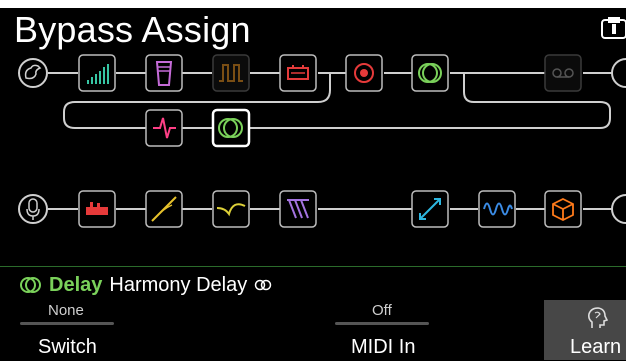  What do you see at coordinates (298, 73) in the screenshot?
I see `amp-icon` at bounding box center [298, 73].